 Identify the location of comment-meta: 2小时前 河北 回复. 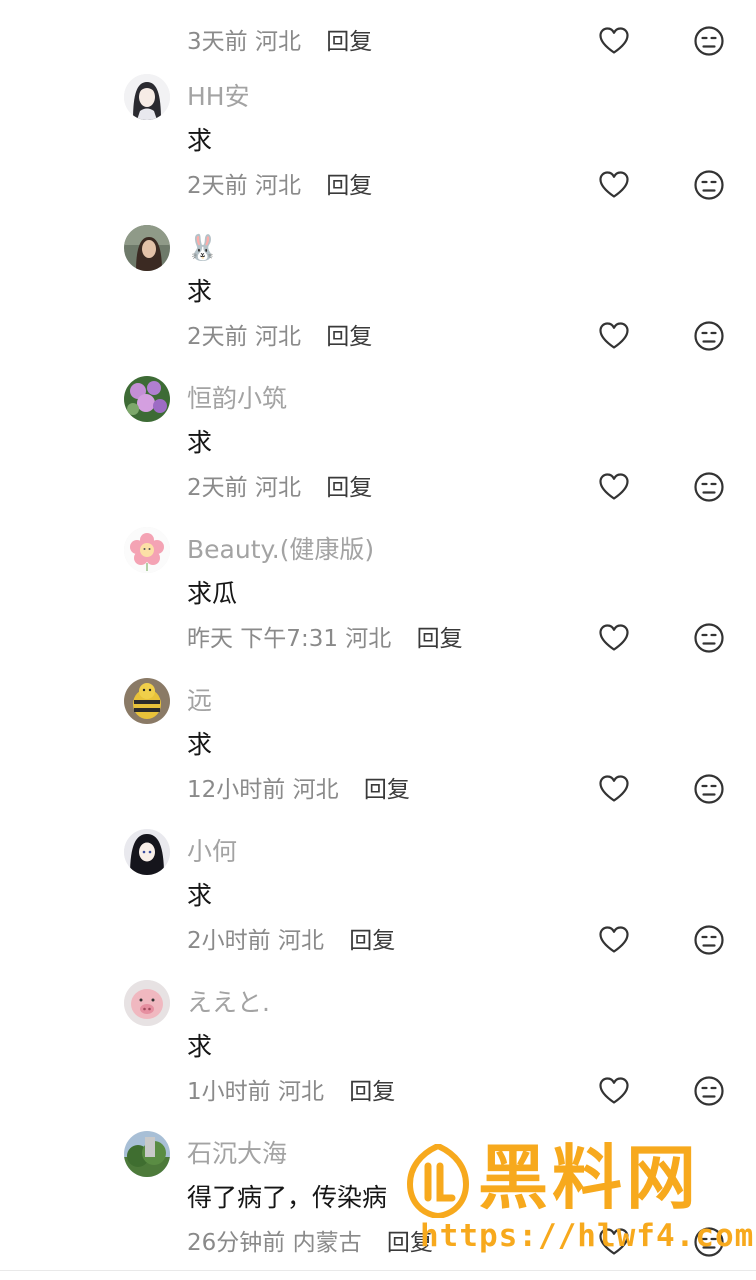
(291, 941).